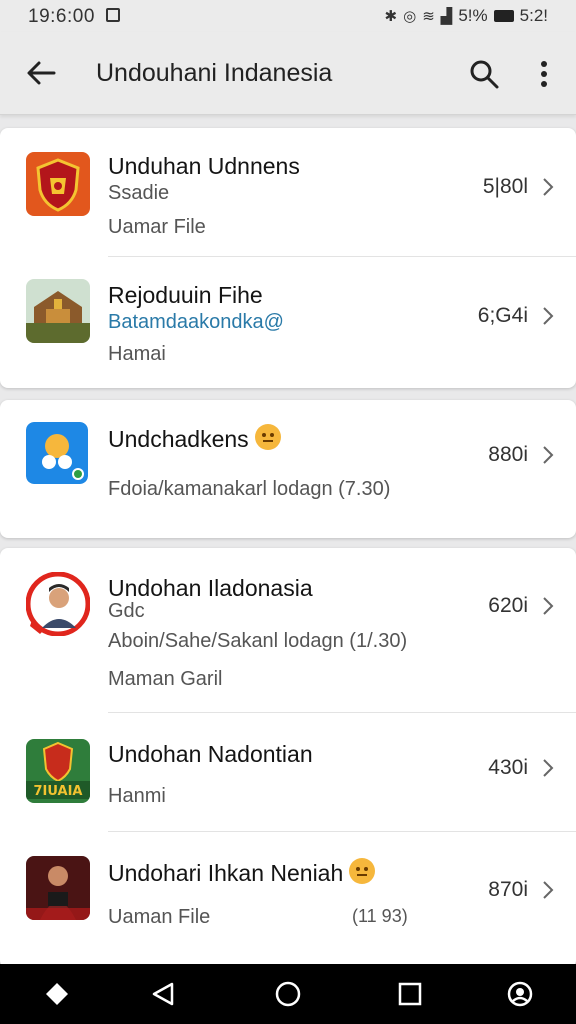 The width and height of the screenshot is (576, 1024). Describe the element at coordinates (137, 354) in the screenshot. I see `item-detail: Hamai` at that location.